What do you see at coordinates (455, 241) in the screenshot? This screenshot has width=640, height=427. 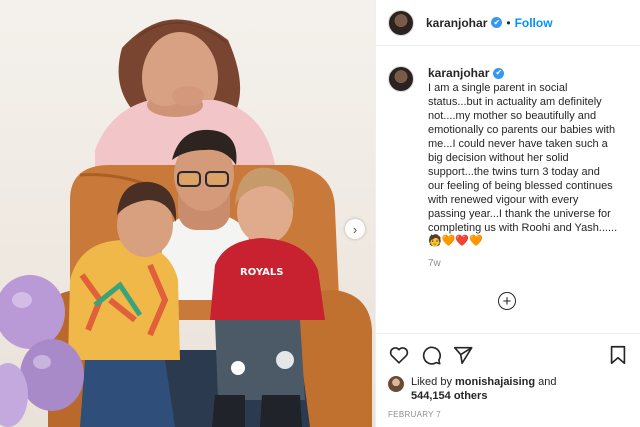 I see `caption-emojis: 🧑‍🧡❤️🧡` at bounding box center [455, 241].